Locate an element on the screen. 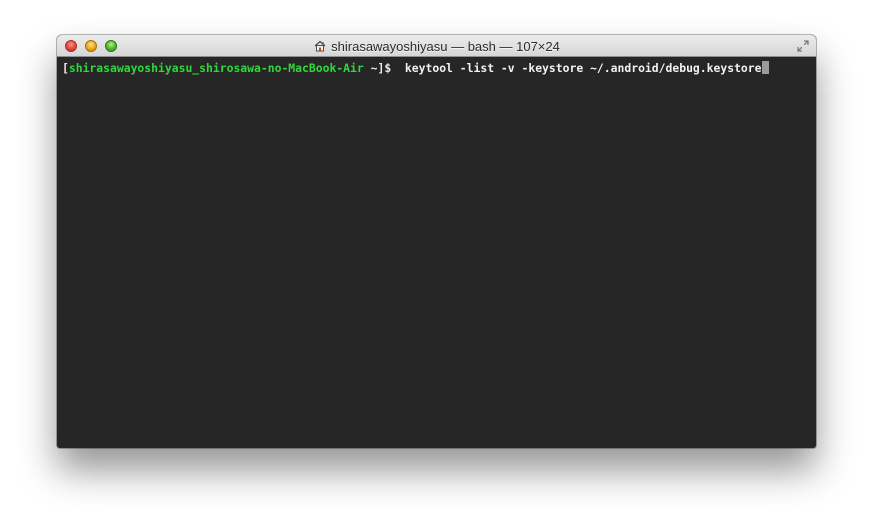 Image resolution: width=873 pixels, height=528 pixels. window-title: shirasawayoshiyasu — bash — 107×24 is located at coordinates (445, 46).